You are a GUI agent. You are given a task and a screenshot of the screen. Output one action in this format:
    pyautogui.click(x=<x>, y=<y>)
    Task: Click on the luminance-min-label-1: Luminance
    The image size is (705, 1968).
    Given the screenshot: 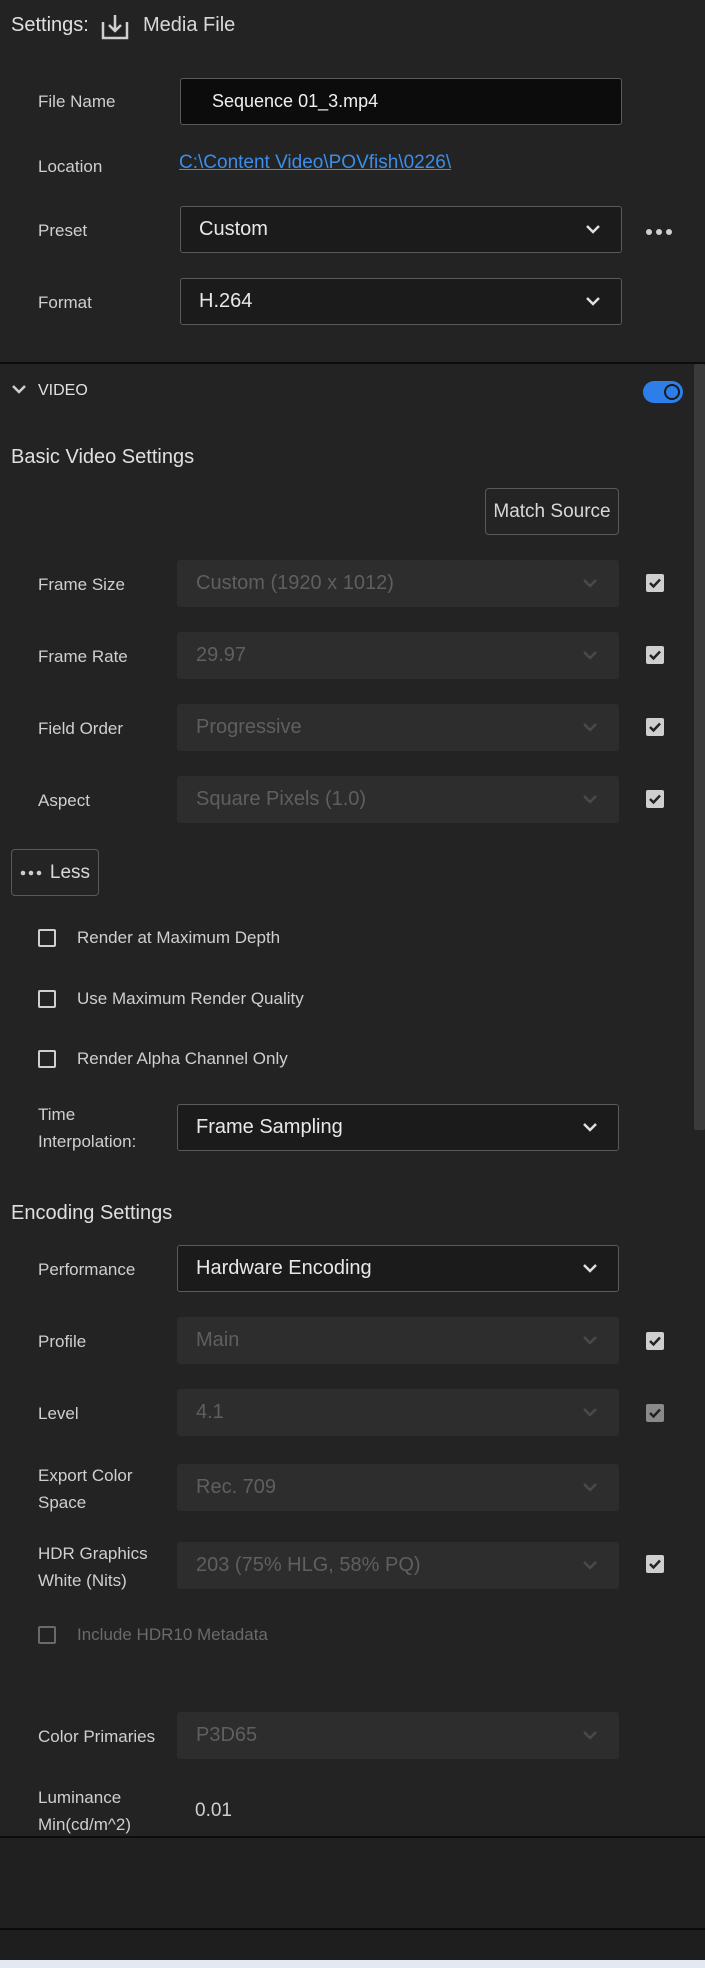 What is the action you would take?
    pyautogui.click(x=80, y=1797)
    